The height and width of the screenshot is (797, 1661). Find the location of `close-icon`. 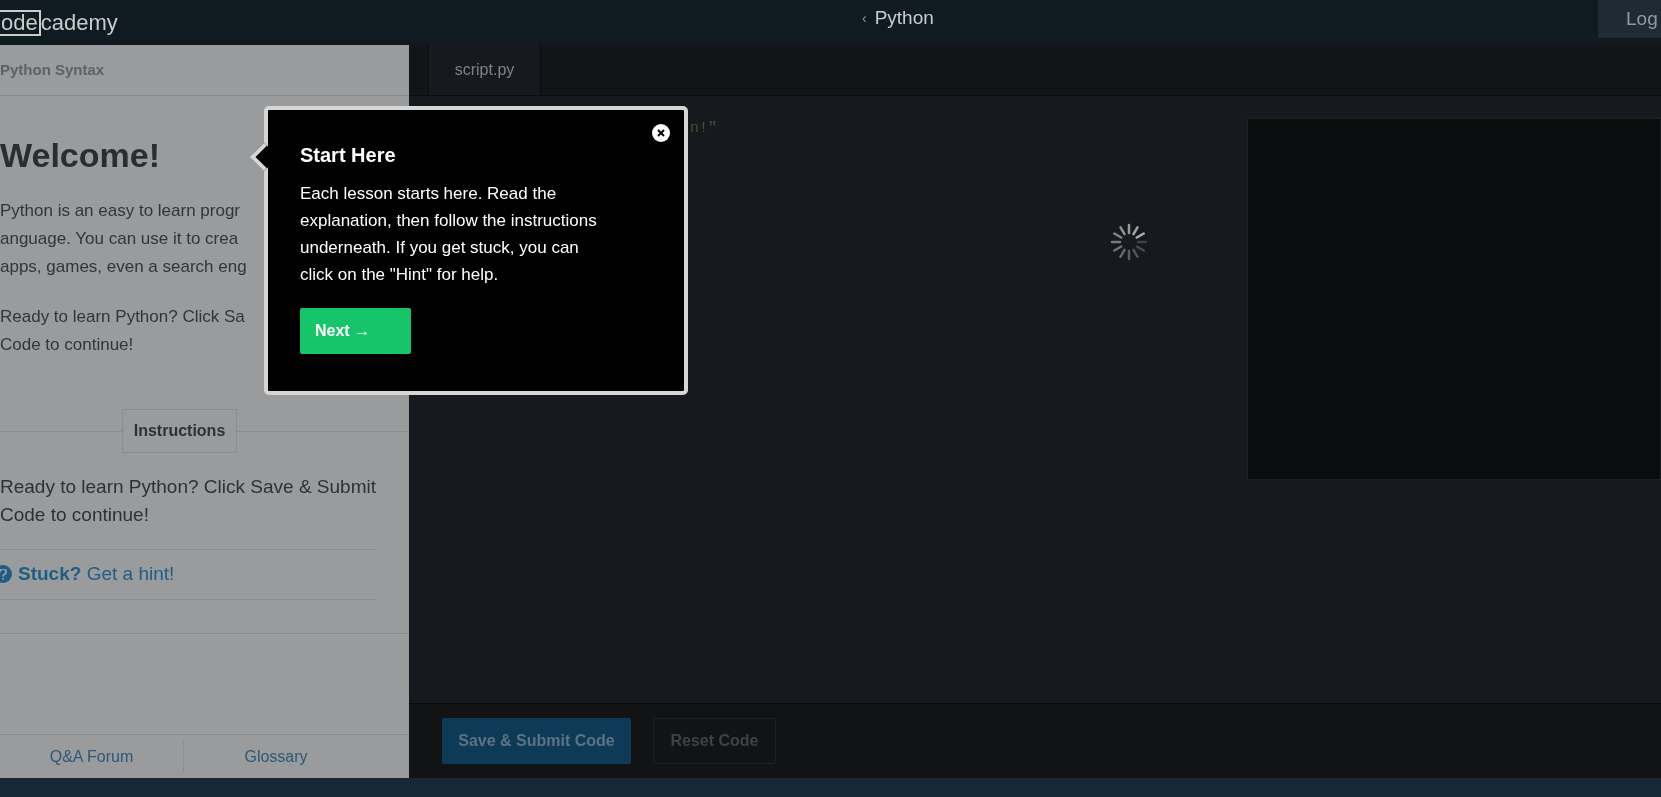

close-icon is located at coordinates (661, 133).